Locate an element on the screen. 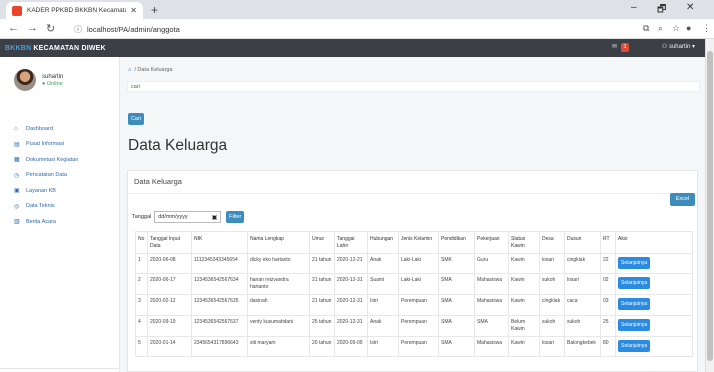 The width and height of the screenshot is (714, 372). table-cell: 2345654317896643 is located at coordinates (219, 346).